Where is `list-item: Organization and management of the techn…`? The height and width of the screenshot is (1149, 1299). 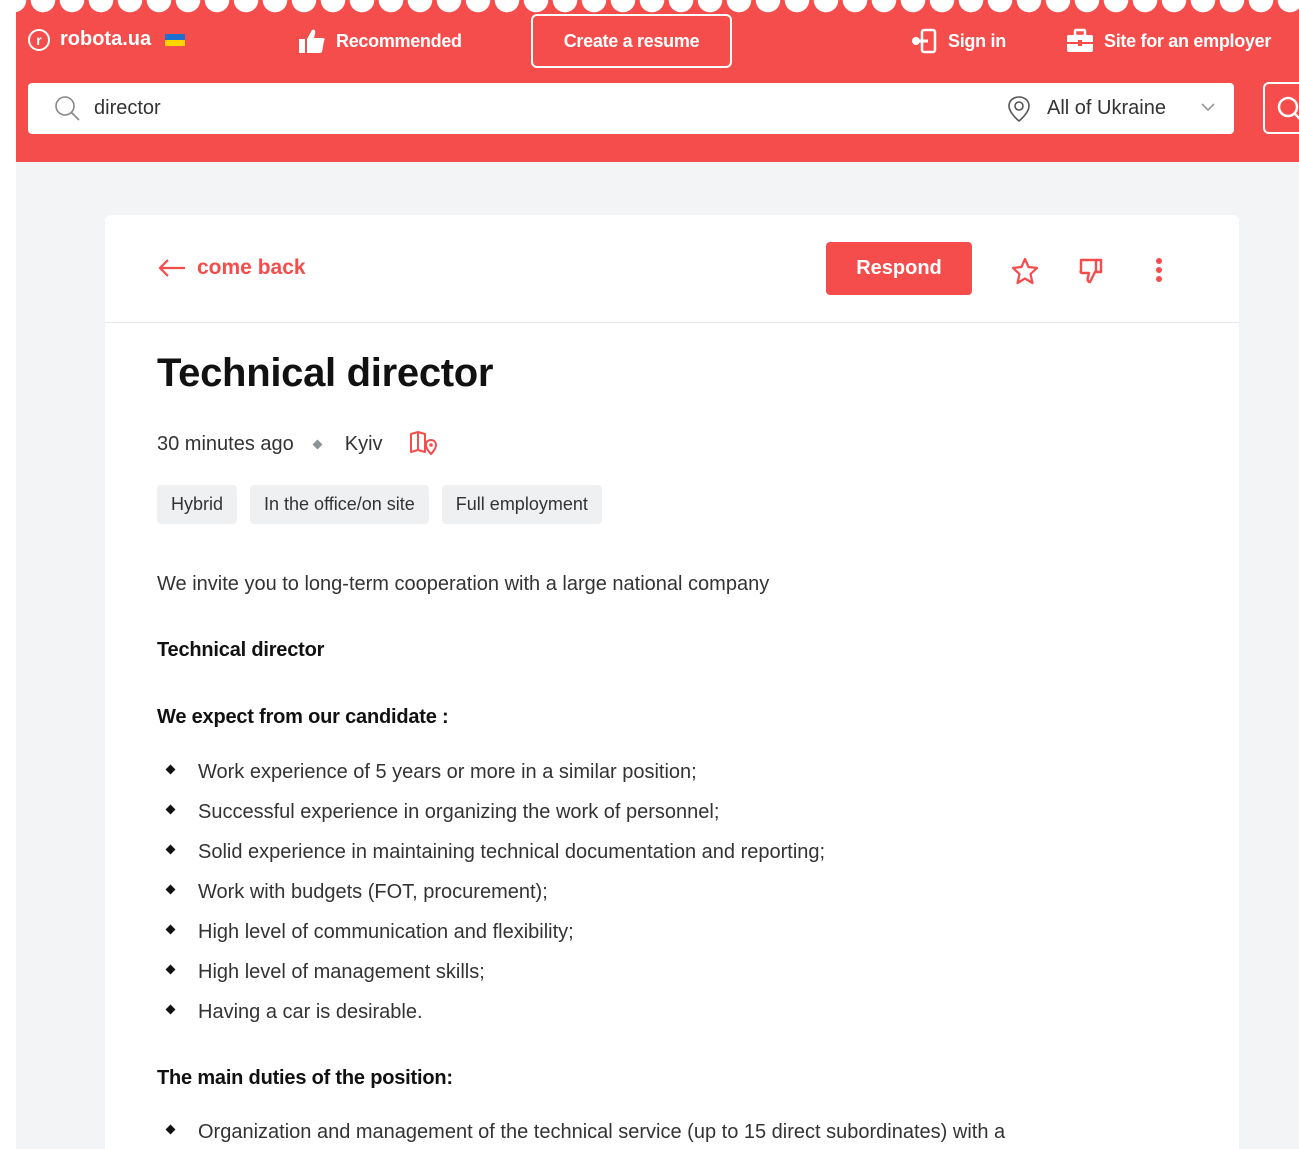 list-item: Organization and management of the techn… is located at coordinates (581, 1133).